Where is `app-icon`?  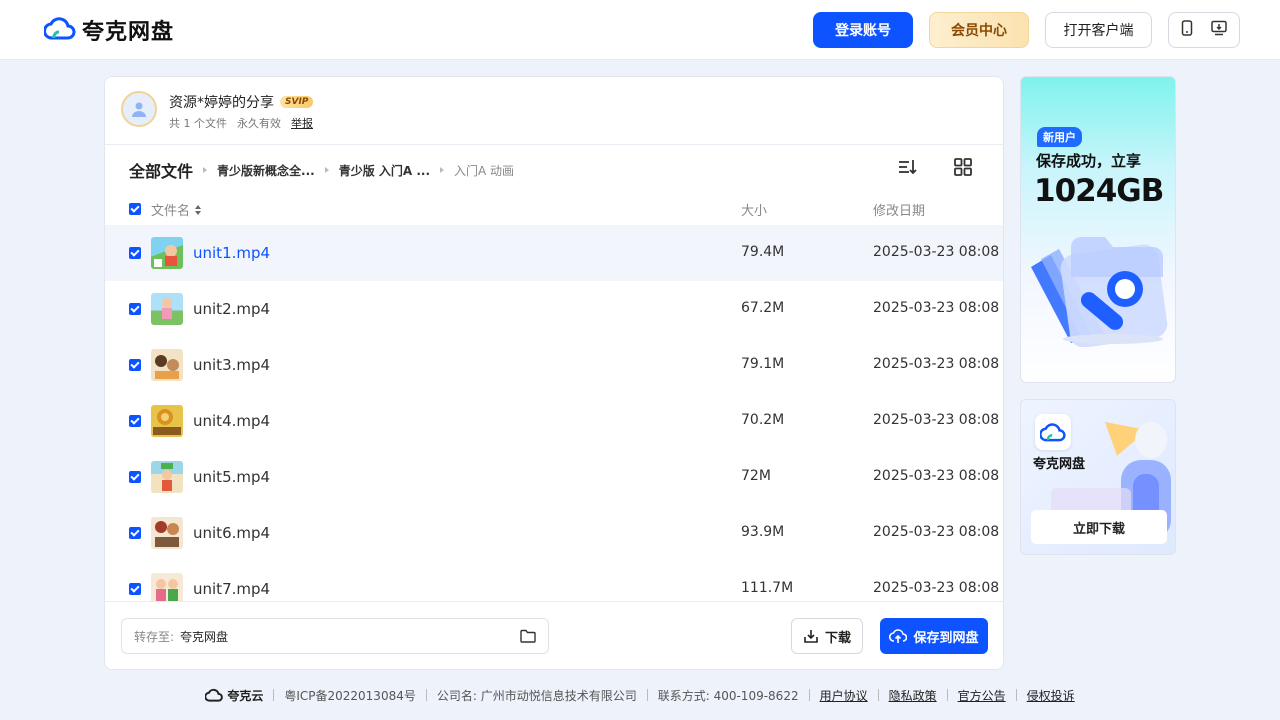
app-icon is located at coordinates (1053, 432).